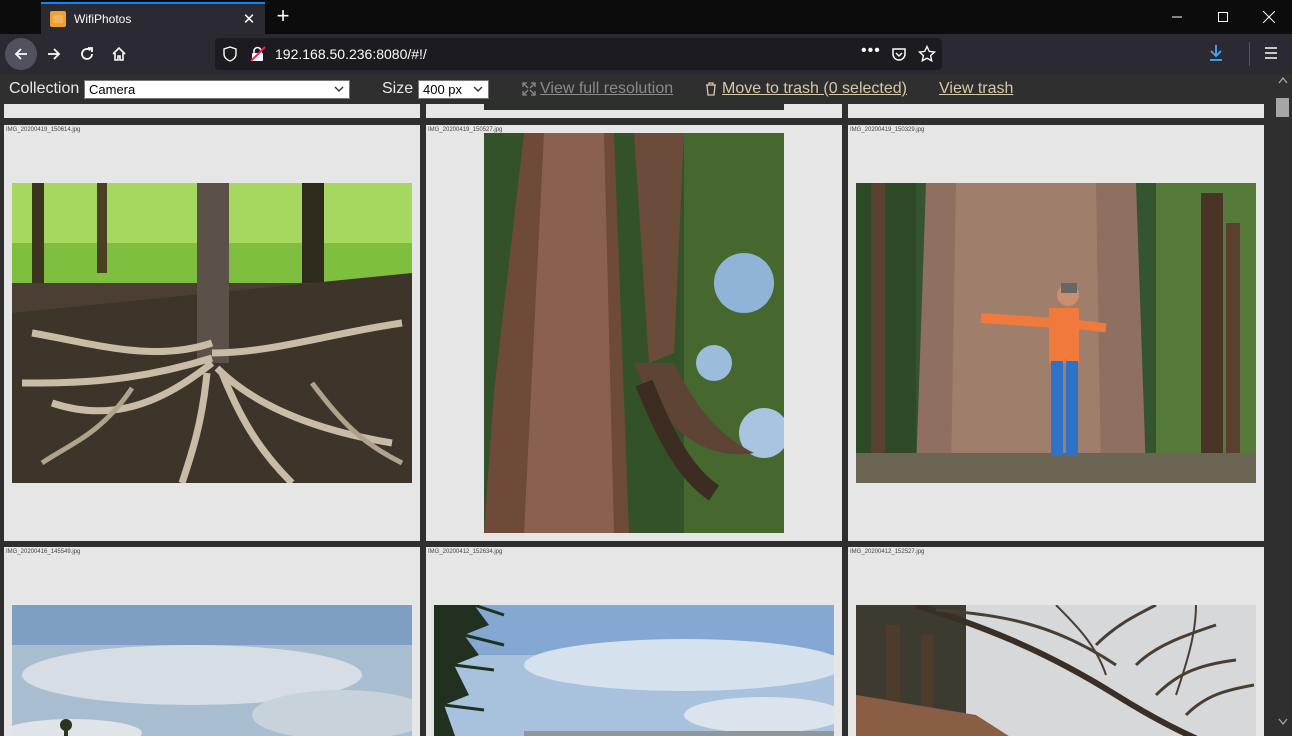 Image resolution: width=1292 pixels, height=736 pixels. I want to click on scrollbar-thumb, so click(1282, 107).